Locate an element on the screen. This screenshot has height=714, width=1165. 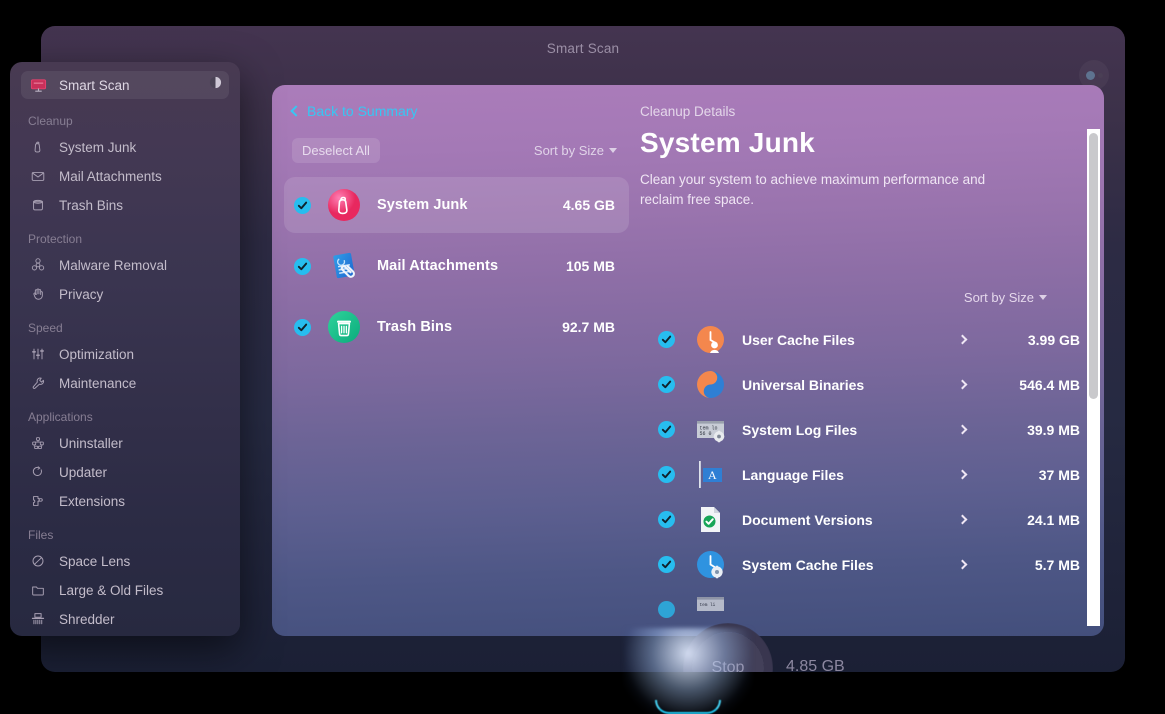
detail-name: User Cache Files is located at coordinates (798, 339).